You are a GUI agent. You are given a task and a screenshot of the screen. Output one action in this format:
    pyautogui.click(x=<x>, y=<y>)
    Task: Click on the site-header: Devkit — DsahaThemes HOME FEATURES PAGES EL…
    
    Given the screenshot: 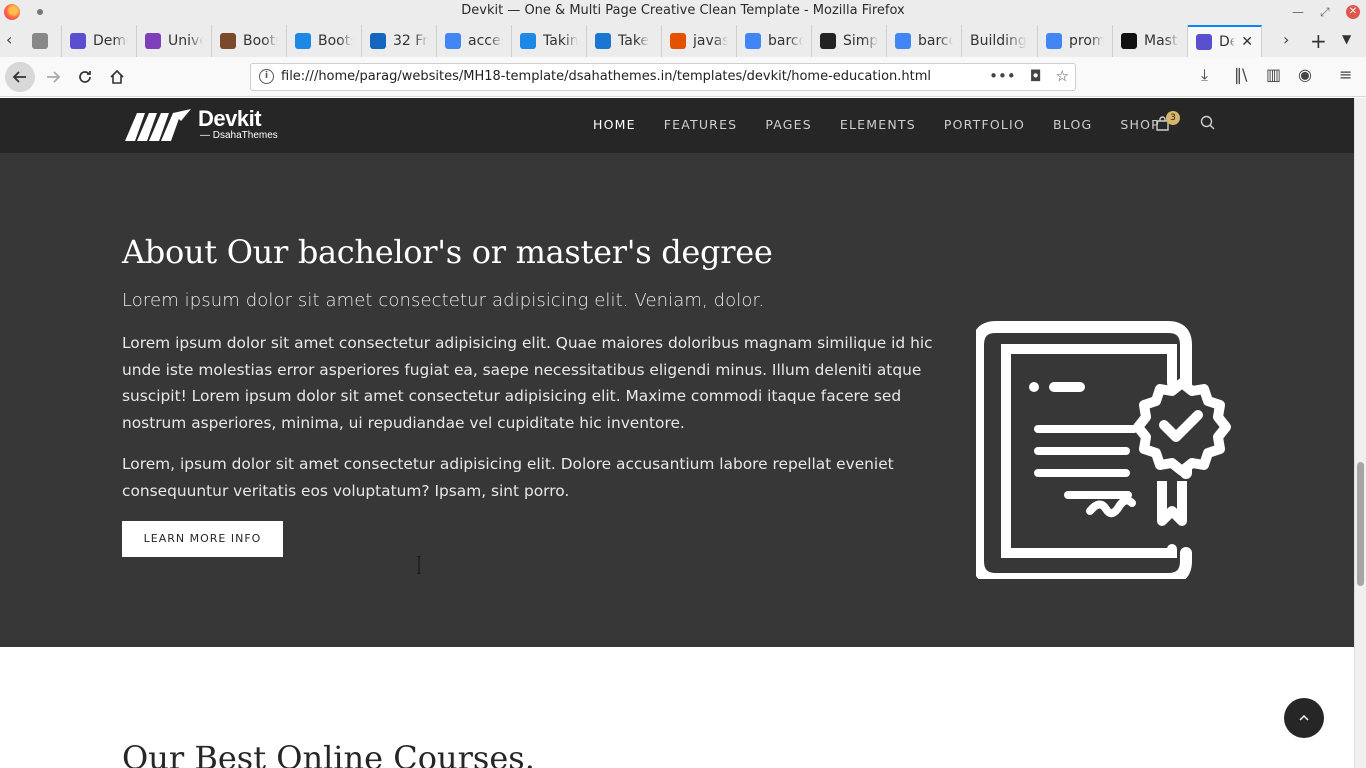 What is the action you would take?
    pyautogui.click(x=677, y=125)
    